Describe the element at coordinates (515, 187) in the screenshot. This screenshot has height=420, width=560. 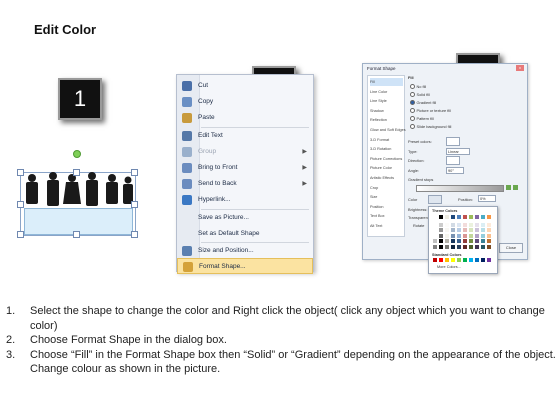
I see `remove-stop-icon` at that location.